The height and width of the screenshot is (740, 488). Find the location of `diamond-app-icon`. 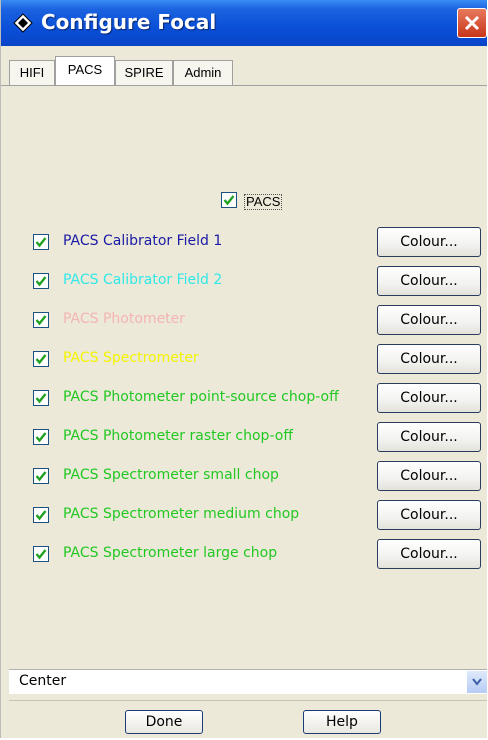

diamond-app-icon is located at coordinates (23, 23).